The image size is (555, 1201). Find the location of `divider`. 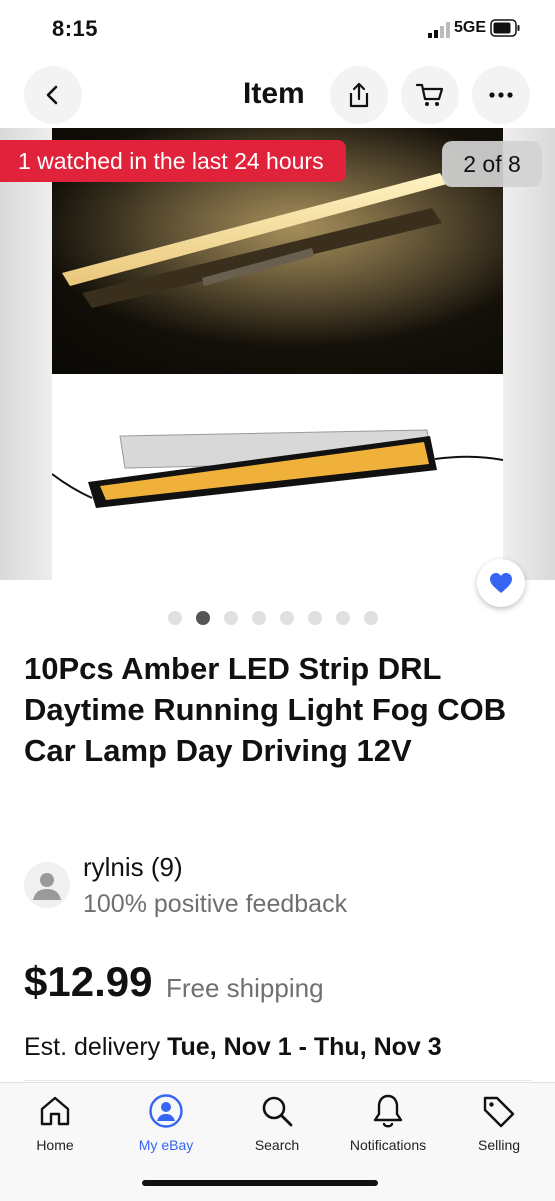

divider is located at coordinates (278, 1080).